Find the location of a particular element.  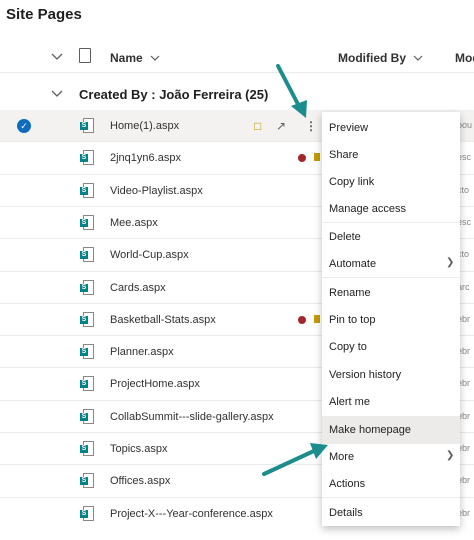

menu-item-label: Automate is located at coordinates (353, 264).